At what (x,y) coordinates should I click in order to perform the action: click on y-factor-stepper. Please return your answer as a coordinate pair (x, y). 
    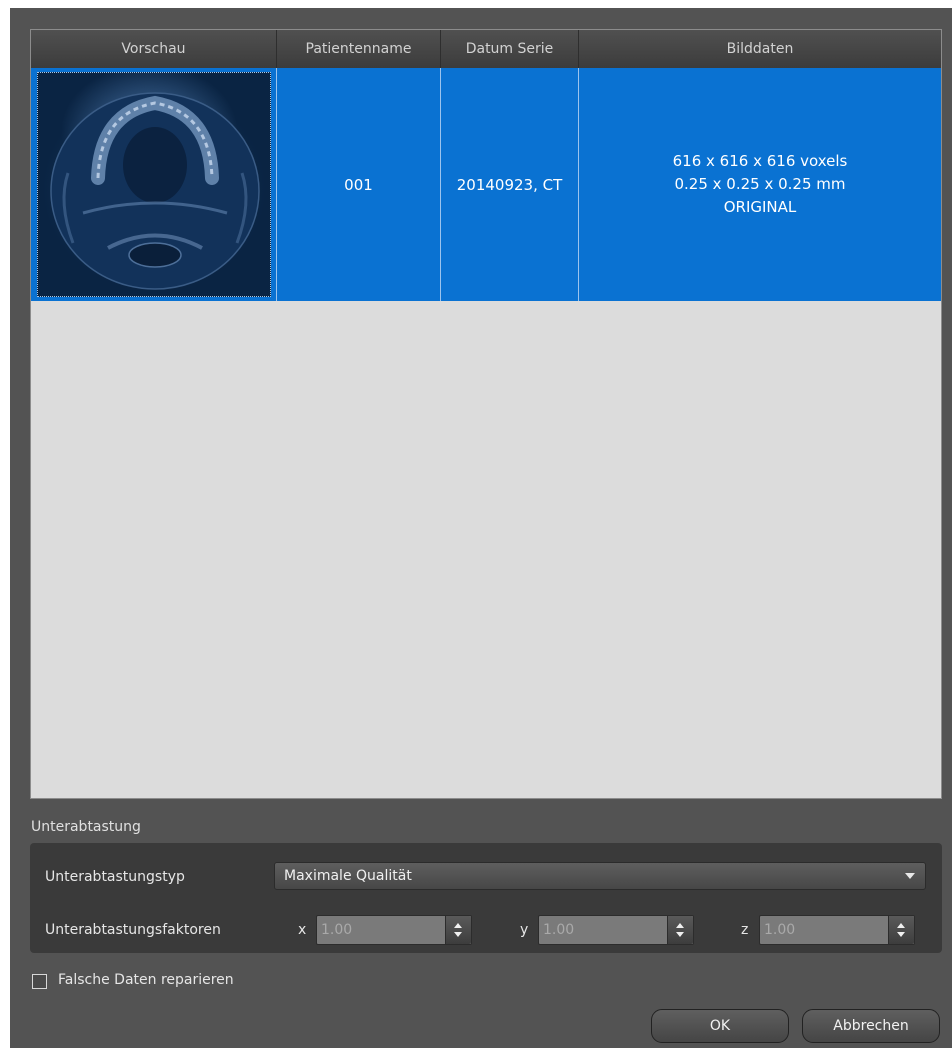
    Looking at the image, I should click on (680, 930).